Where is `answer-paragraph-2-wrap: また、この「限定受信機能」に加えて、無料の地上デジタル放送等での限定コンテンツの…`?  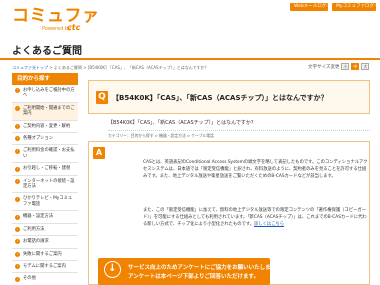
answer-paragraph-2-wrap: また、この「限定受信機能」に加えて、無料の地上デジタル放送等での限定コンテンツの… is located at coordinates (255, 218).